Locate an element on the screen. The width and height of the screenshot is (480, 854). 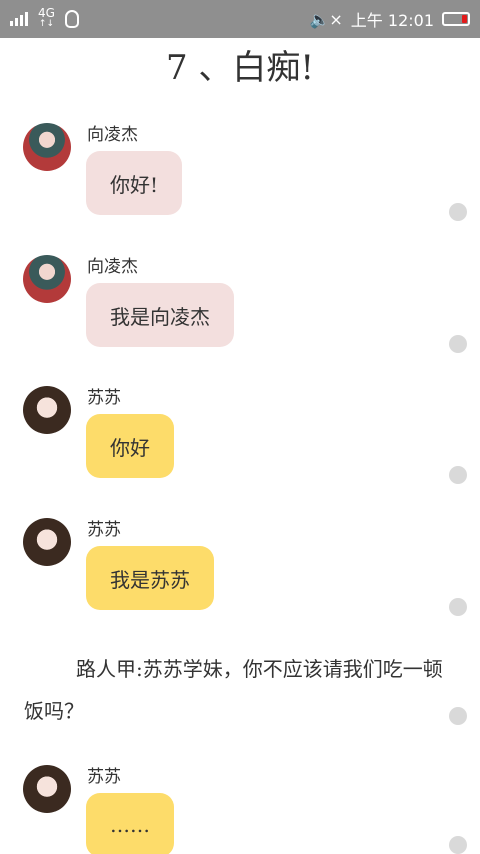
battery-icon is located at coordinates (456, 19).